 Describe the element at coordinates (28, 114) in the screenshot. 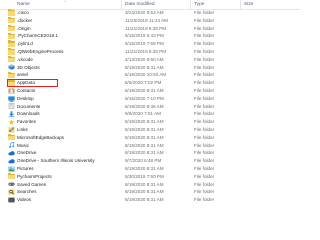

I see `file-name: Downloads` at that location.